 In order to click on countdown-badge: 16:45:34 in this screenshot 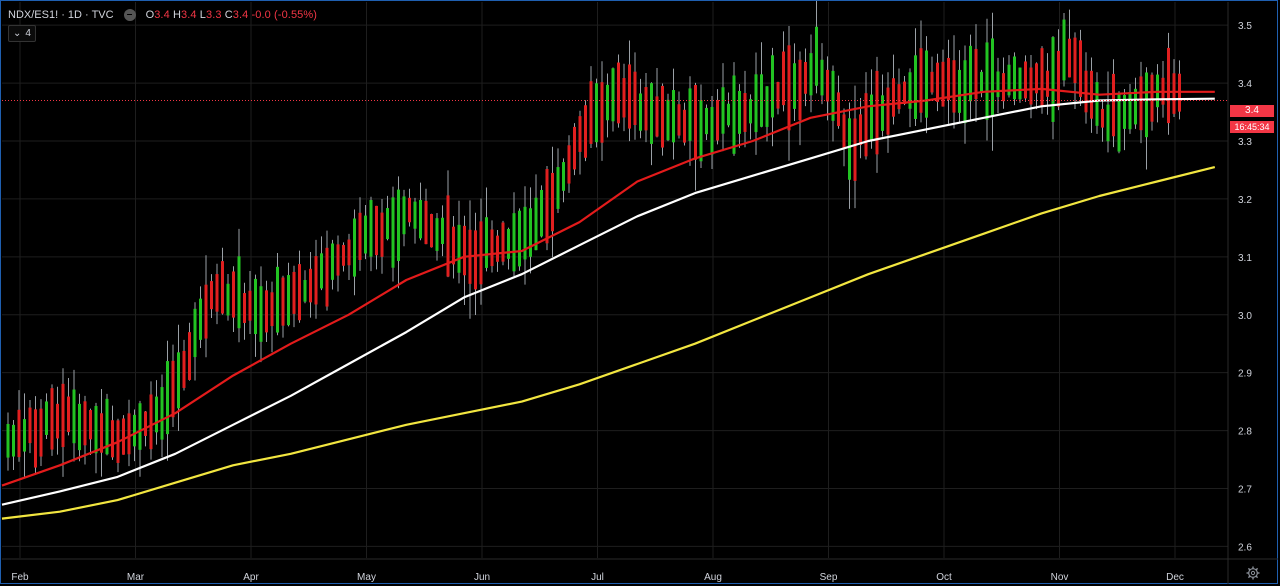, I will do `click(1252, 127)`.